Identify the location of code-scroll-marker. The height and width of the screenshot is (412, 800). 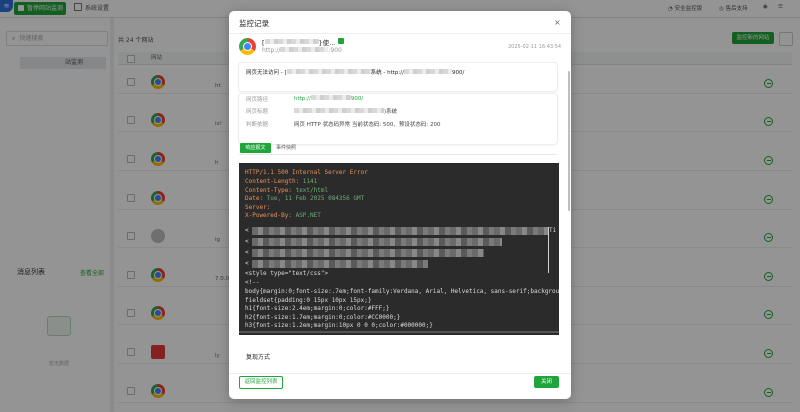
(548, 250).